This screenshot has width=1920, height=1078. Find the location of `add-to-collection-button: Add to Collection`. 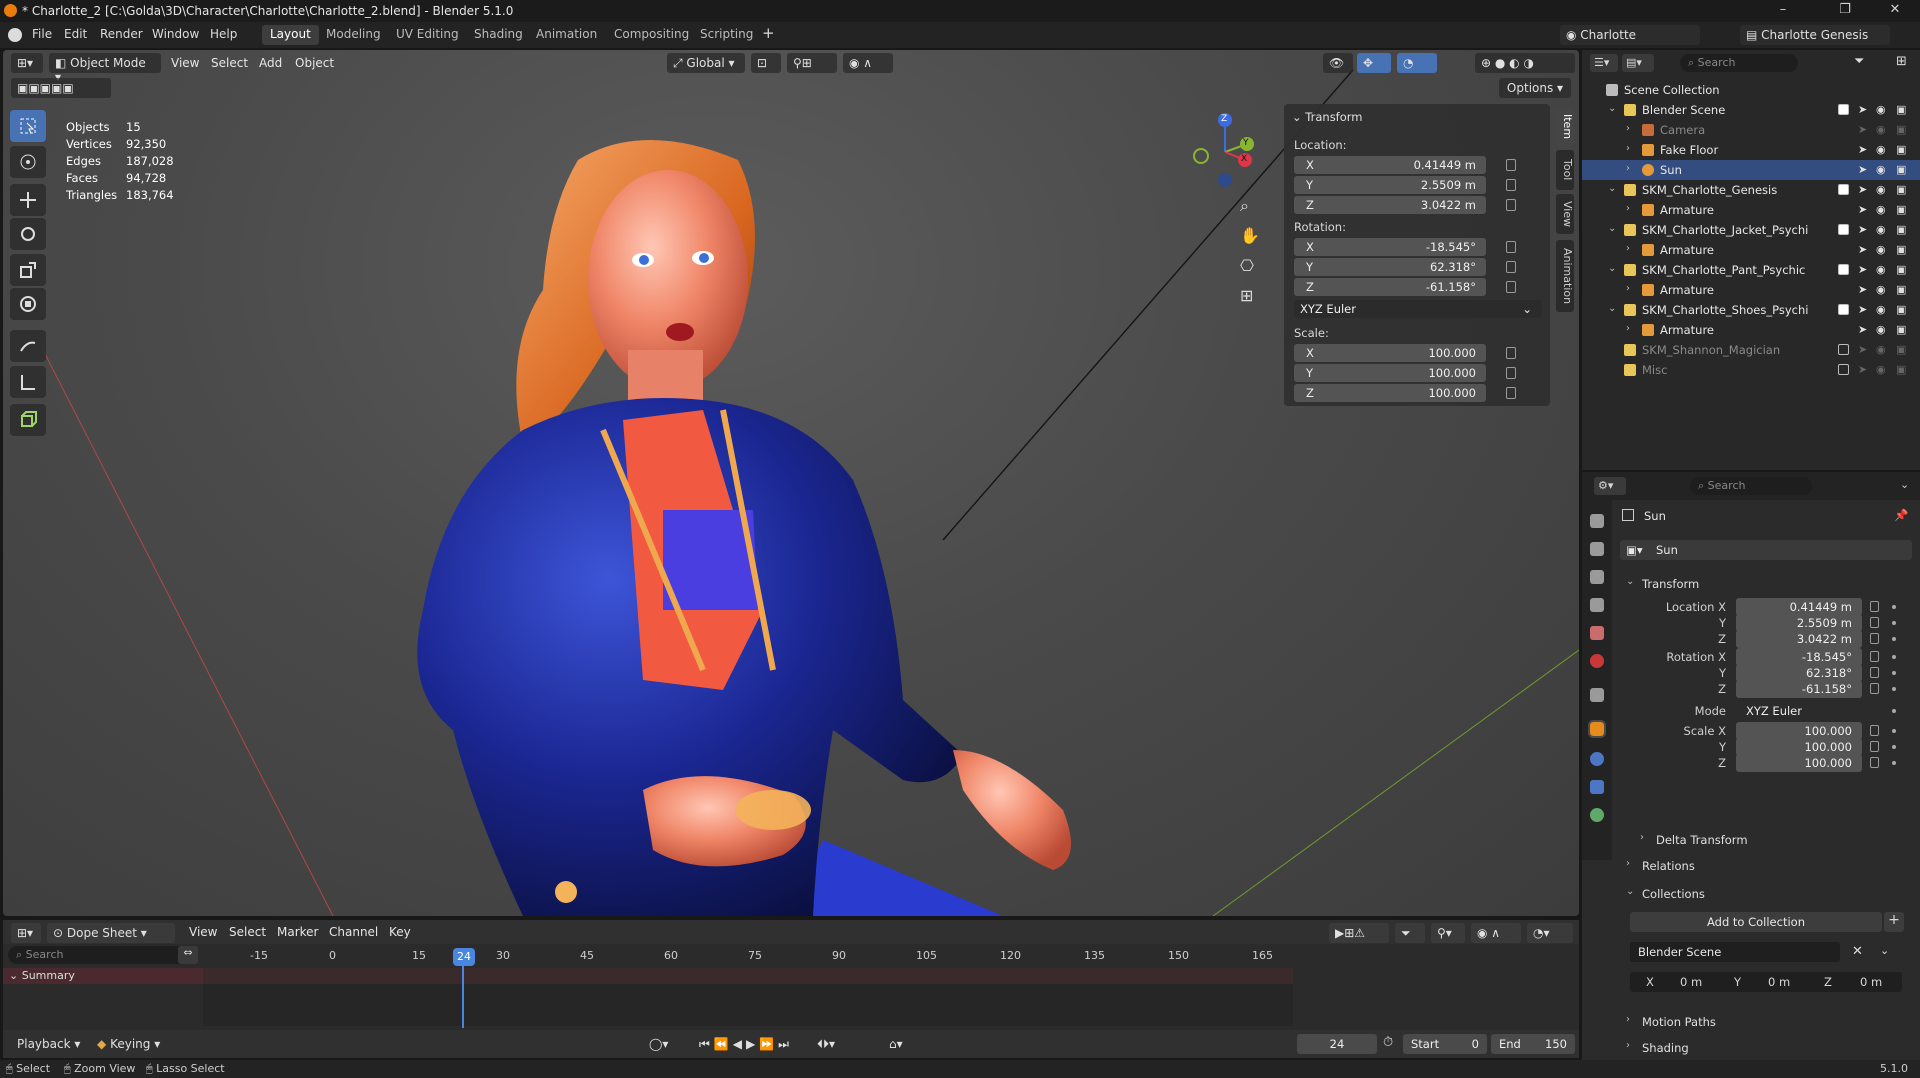

add-to-collection-button: Add to Collection is located at coordinates (1756, 922).